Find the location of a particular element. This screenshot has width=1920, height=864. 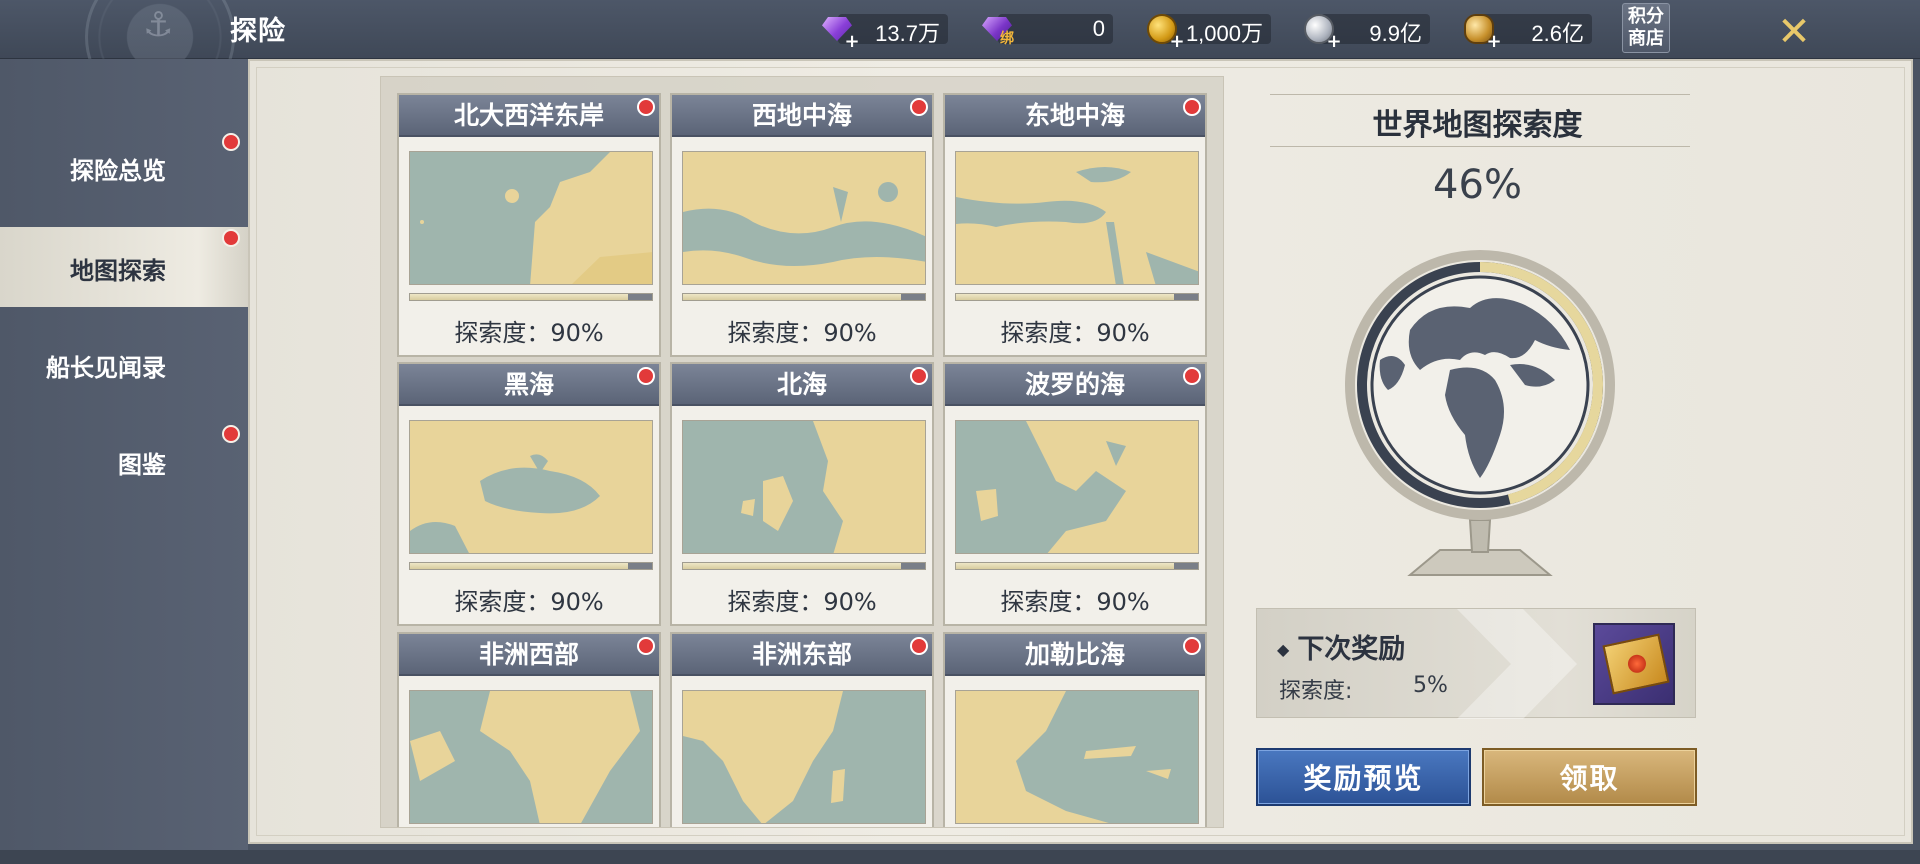

sidebar-item-overview: 探险总览 is located at coordinates (124, 167).